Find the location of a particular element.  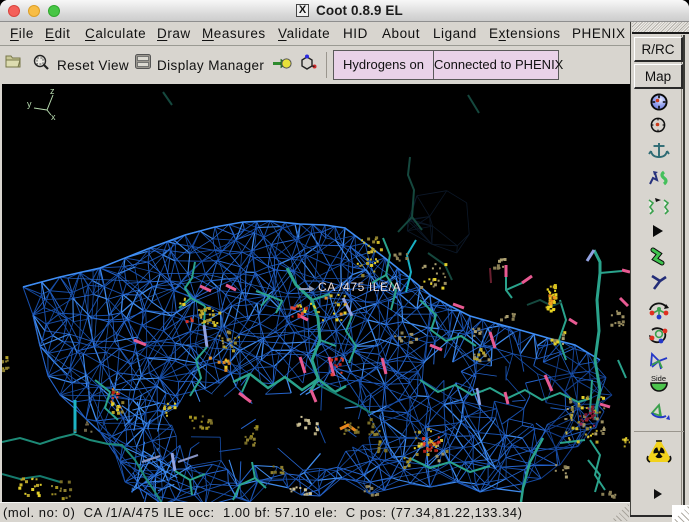

svg-text: x is located at coordinates (53, 117).